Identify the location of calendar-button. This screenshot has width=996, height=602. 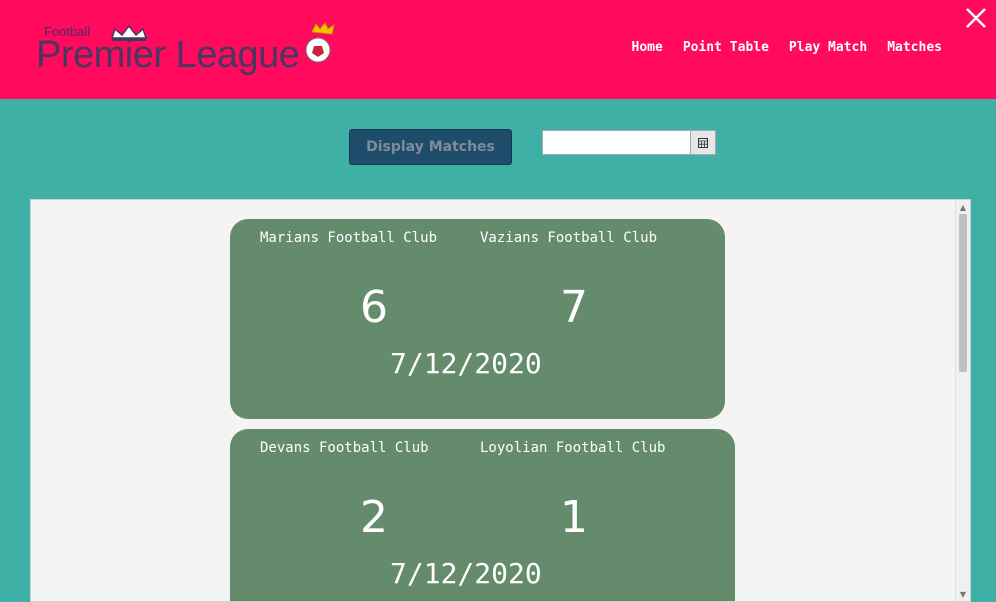
(702, 142).